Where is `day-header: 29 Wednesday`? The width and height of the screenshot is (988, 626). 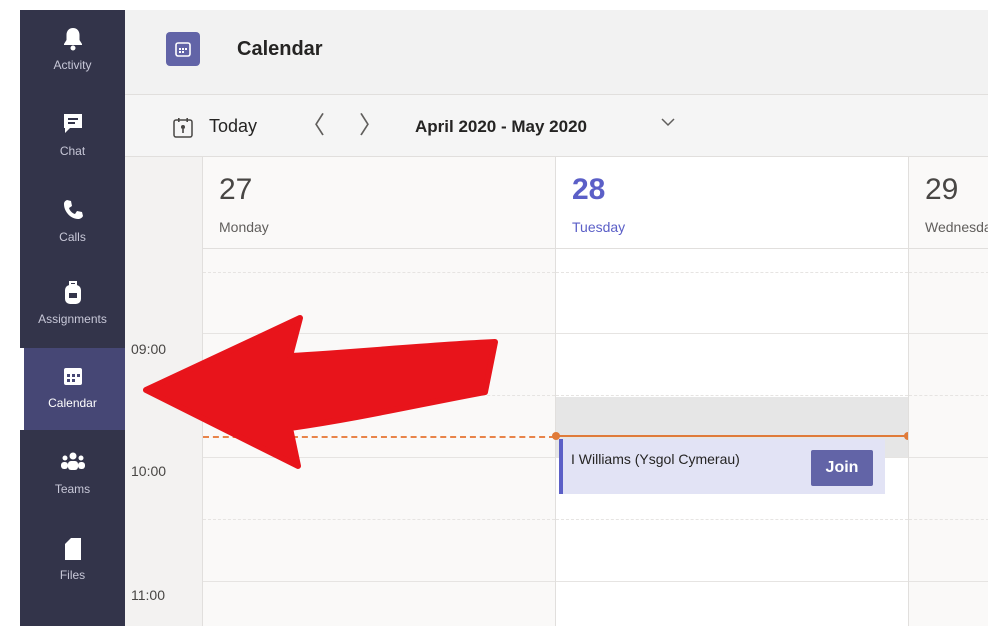
day-header: 29 Wednesday is located at coordinates (948, 203).